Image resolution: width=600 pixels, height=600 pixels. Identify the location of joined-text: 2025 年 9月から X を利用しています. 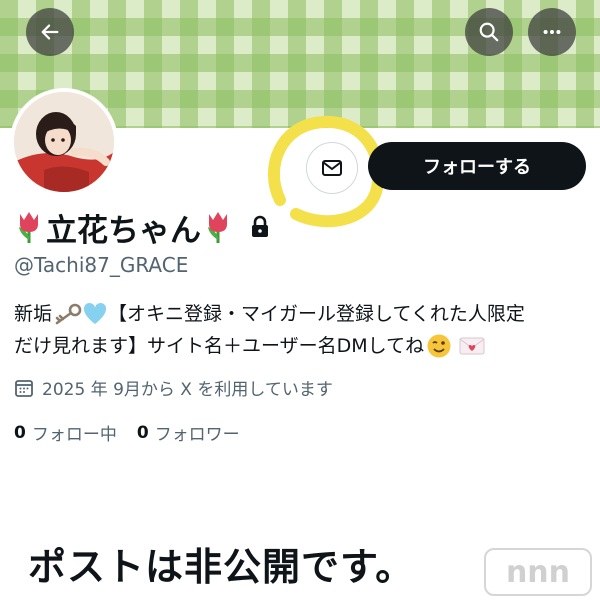
(187, 390).